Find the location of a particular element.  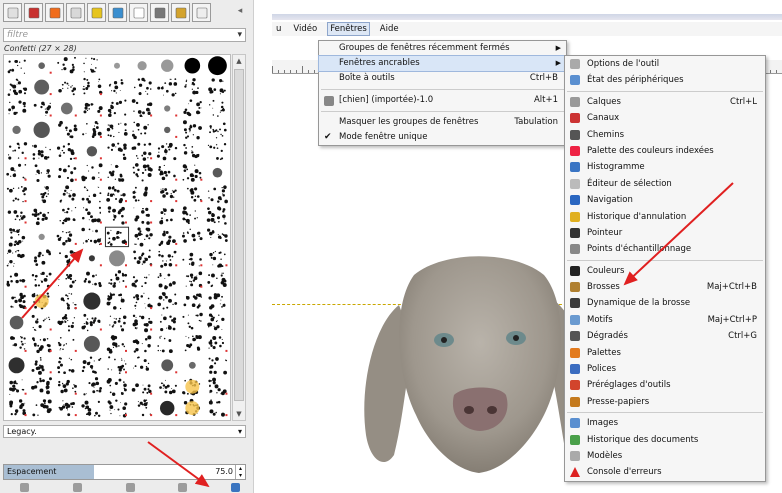

menu-item: Préréglages d'outils is located at coordinates (665, 385).